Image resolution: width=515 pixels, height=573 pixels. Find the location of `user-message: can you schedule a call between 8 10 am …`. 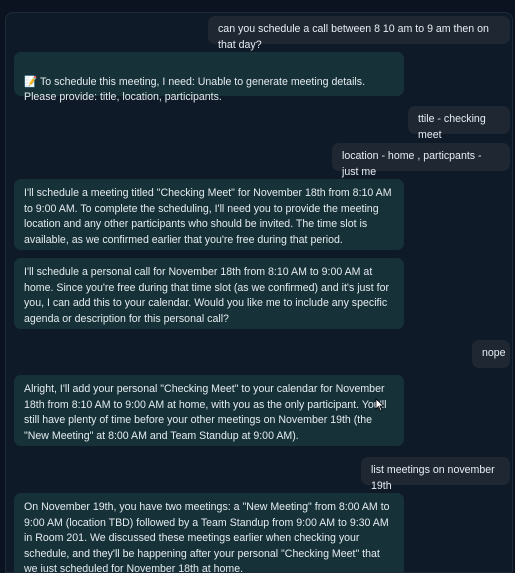

user-message: can you schedule a call between 8 10 am … is located at coordinates (359, 33).